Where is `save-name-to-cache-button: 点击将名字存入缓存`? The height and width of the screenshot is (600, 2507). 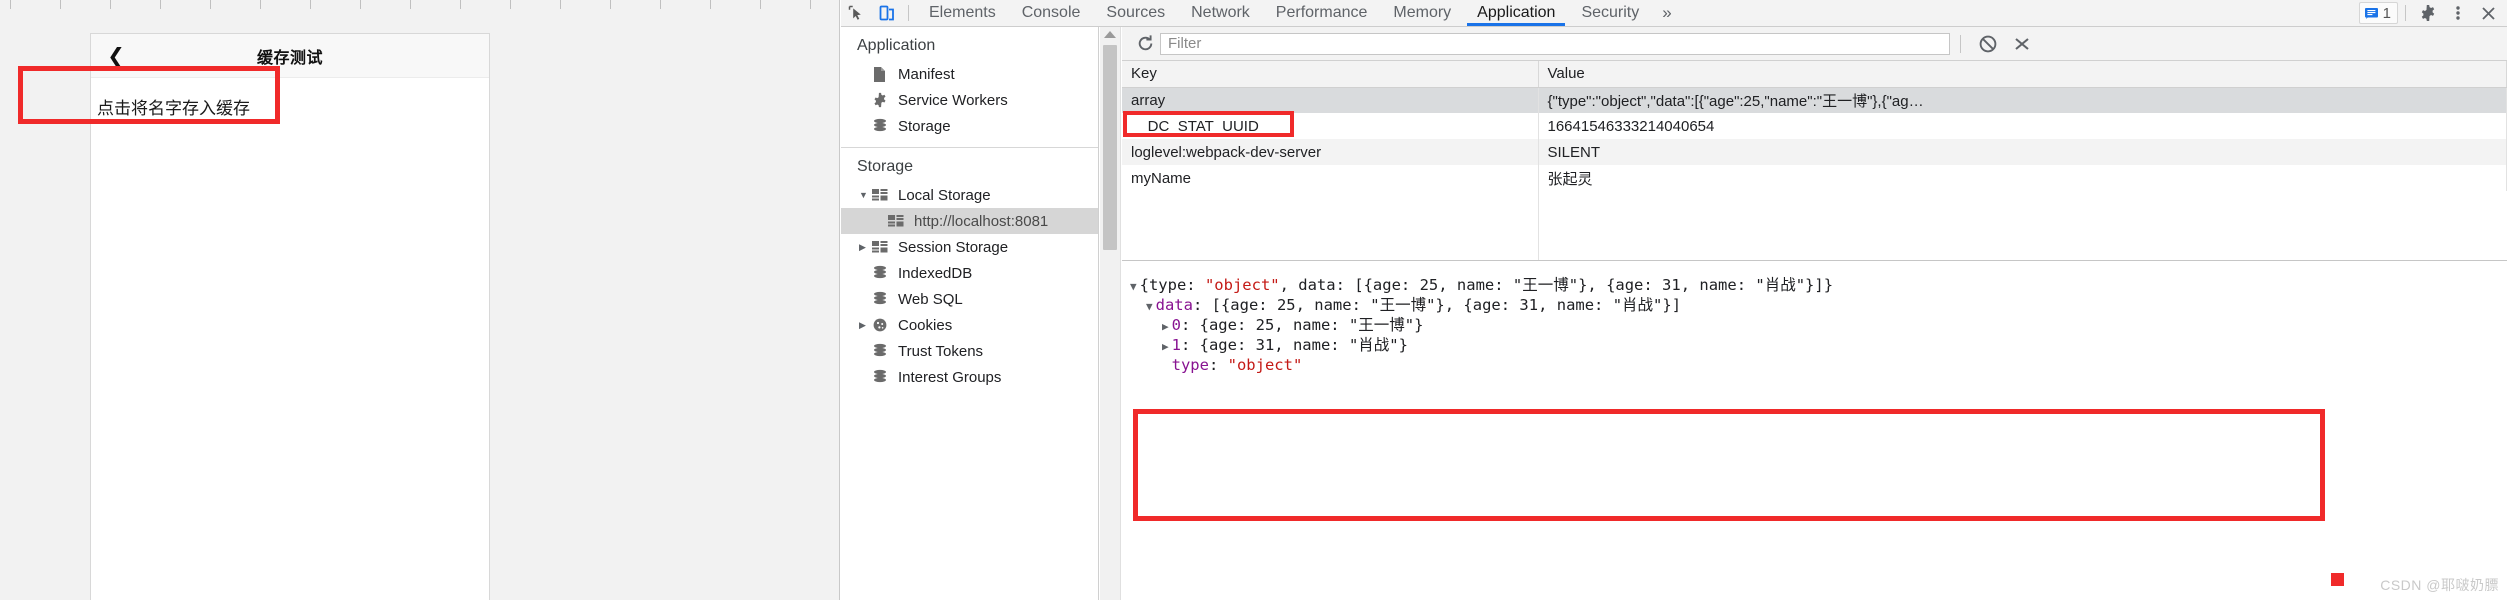 save-name-to-cache-button: 点击将名字存入缓存 is located at coordinates (290, 98).